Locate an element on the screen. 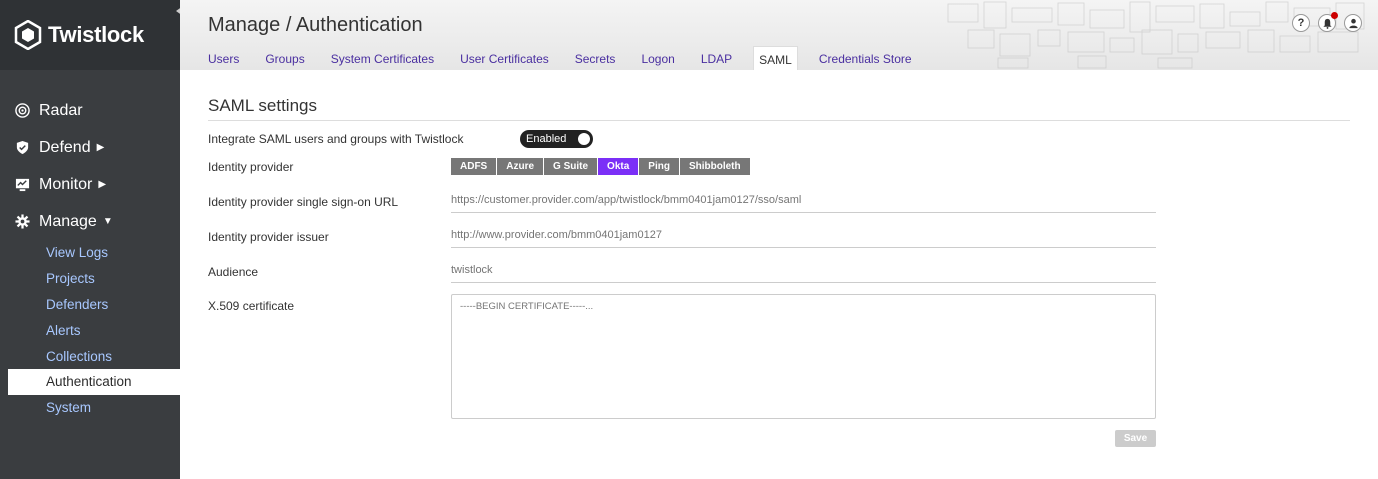 This screenshot has height=479, width=1378. sidebar-item-label: Manage is located at coordinates (68, 221).